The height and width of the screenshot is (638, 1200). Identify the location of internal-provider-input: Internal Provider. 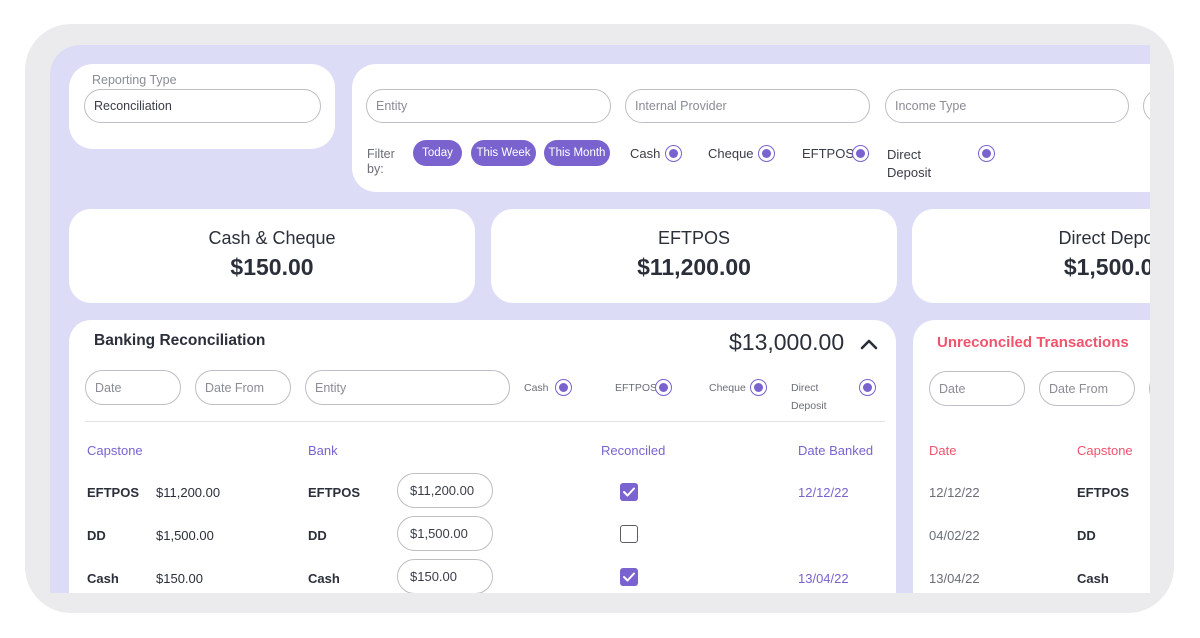
(747, 106).